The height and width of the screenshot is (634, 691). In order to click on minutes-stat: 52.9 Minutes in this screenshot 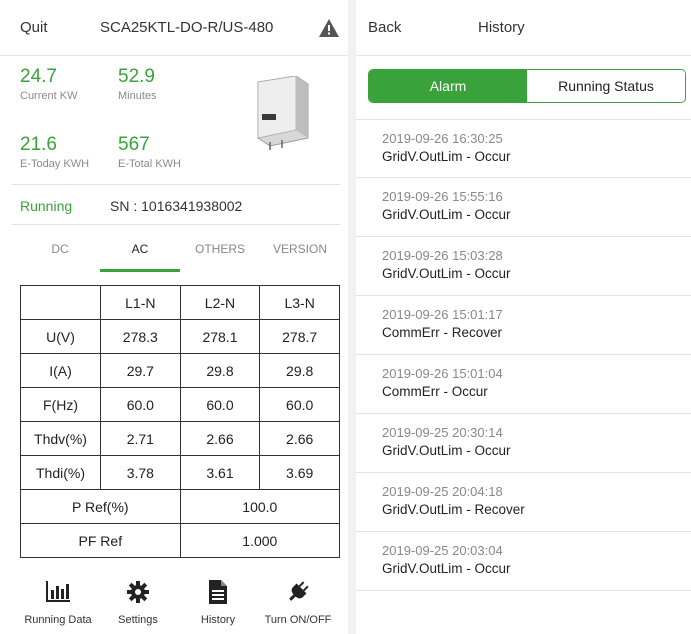, I will do `click(137, 84)`.